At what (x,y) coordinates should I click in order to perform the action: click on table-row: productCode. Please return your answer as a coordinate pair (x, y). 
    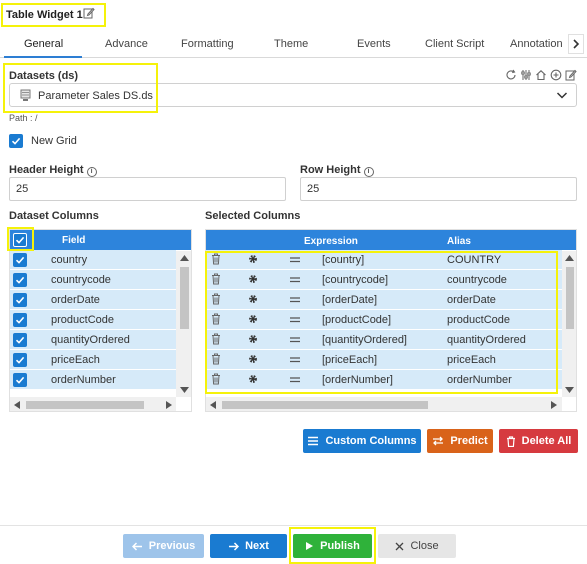
    Looking at the image, I should click on (93, 320).